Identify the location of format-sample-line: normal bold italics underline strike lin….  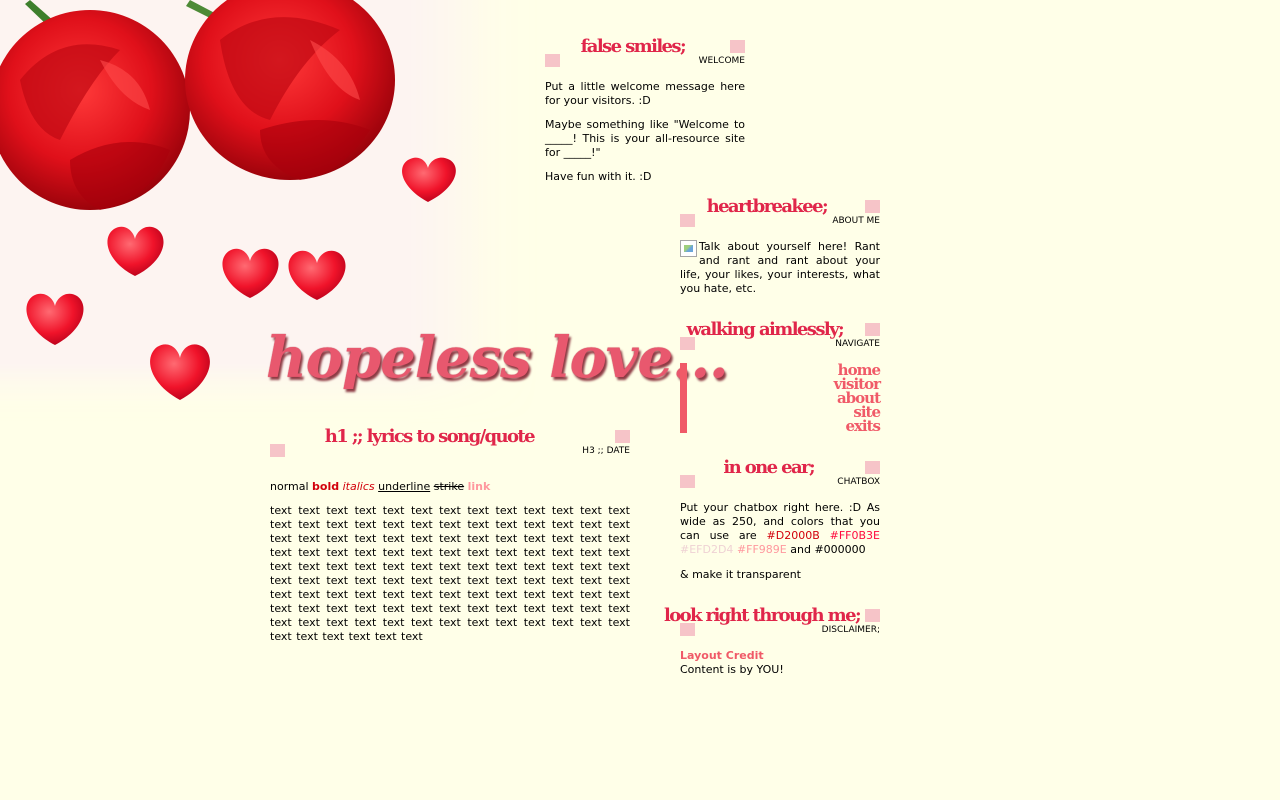
(450, 487).